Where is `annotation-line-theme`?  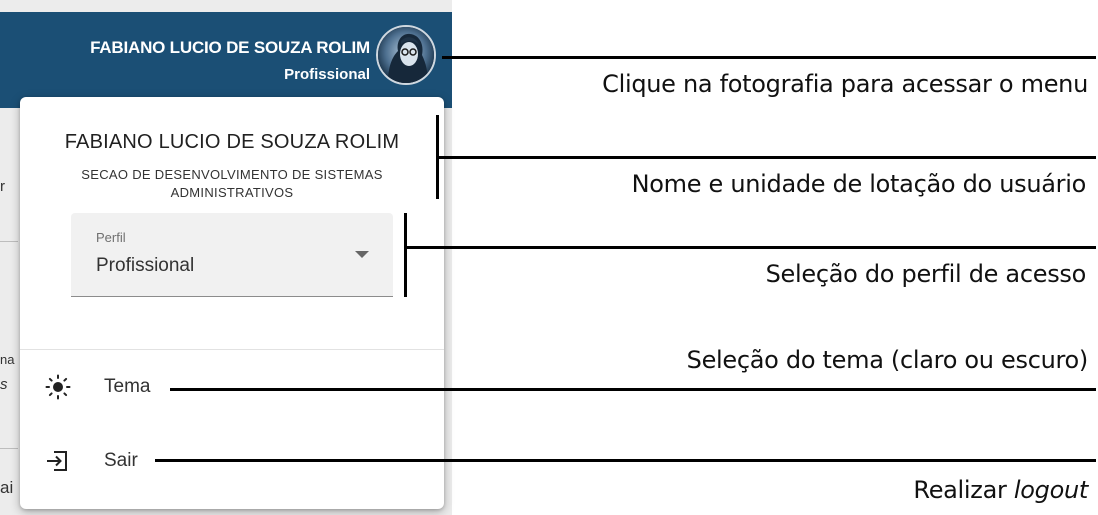
annotation-line-theme is located at coordinates (633, 389).